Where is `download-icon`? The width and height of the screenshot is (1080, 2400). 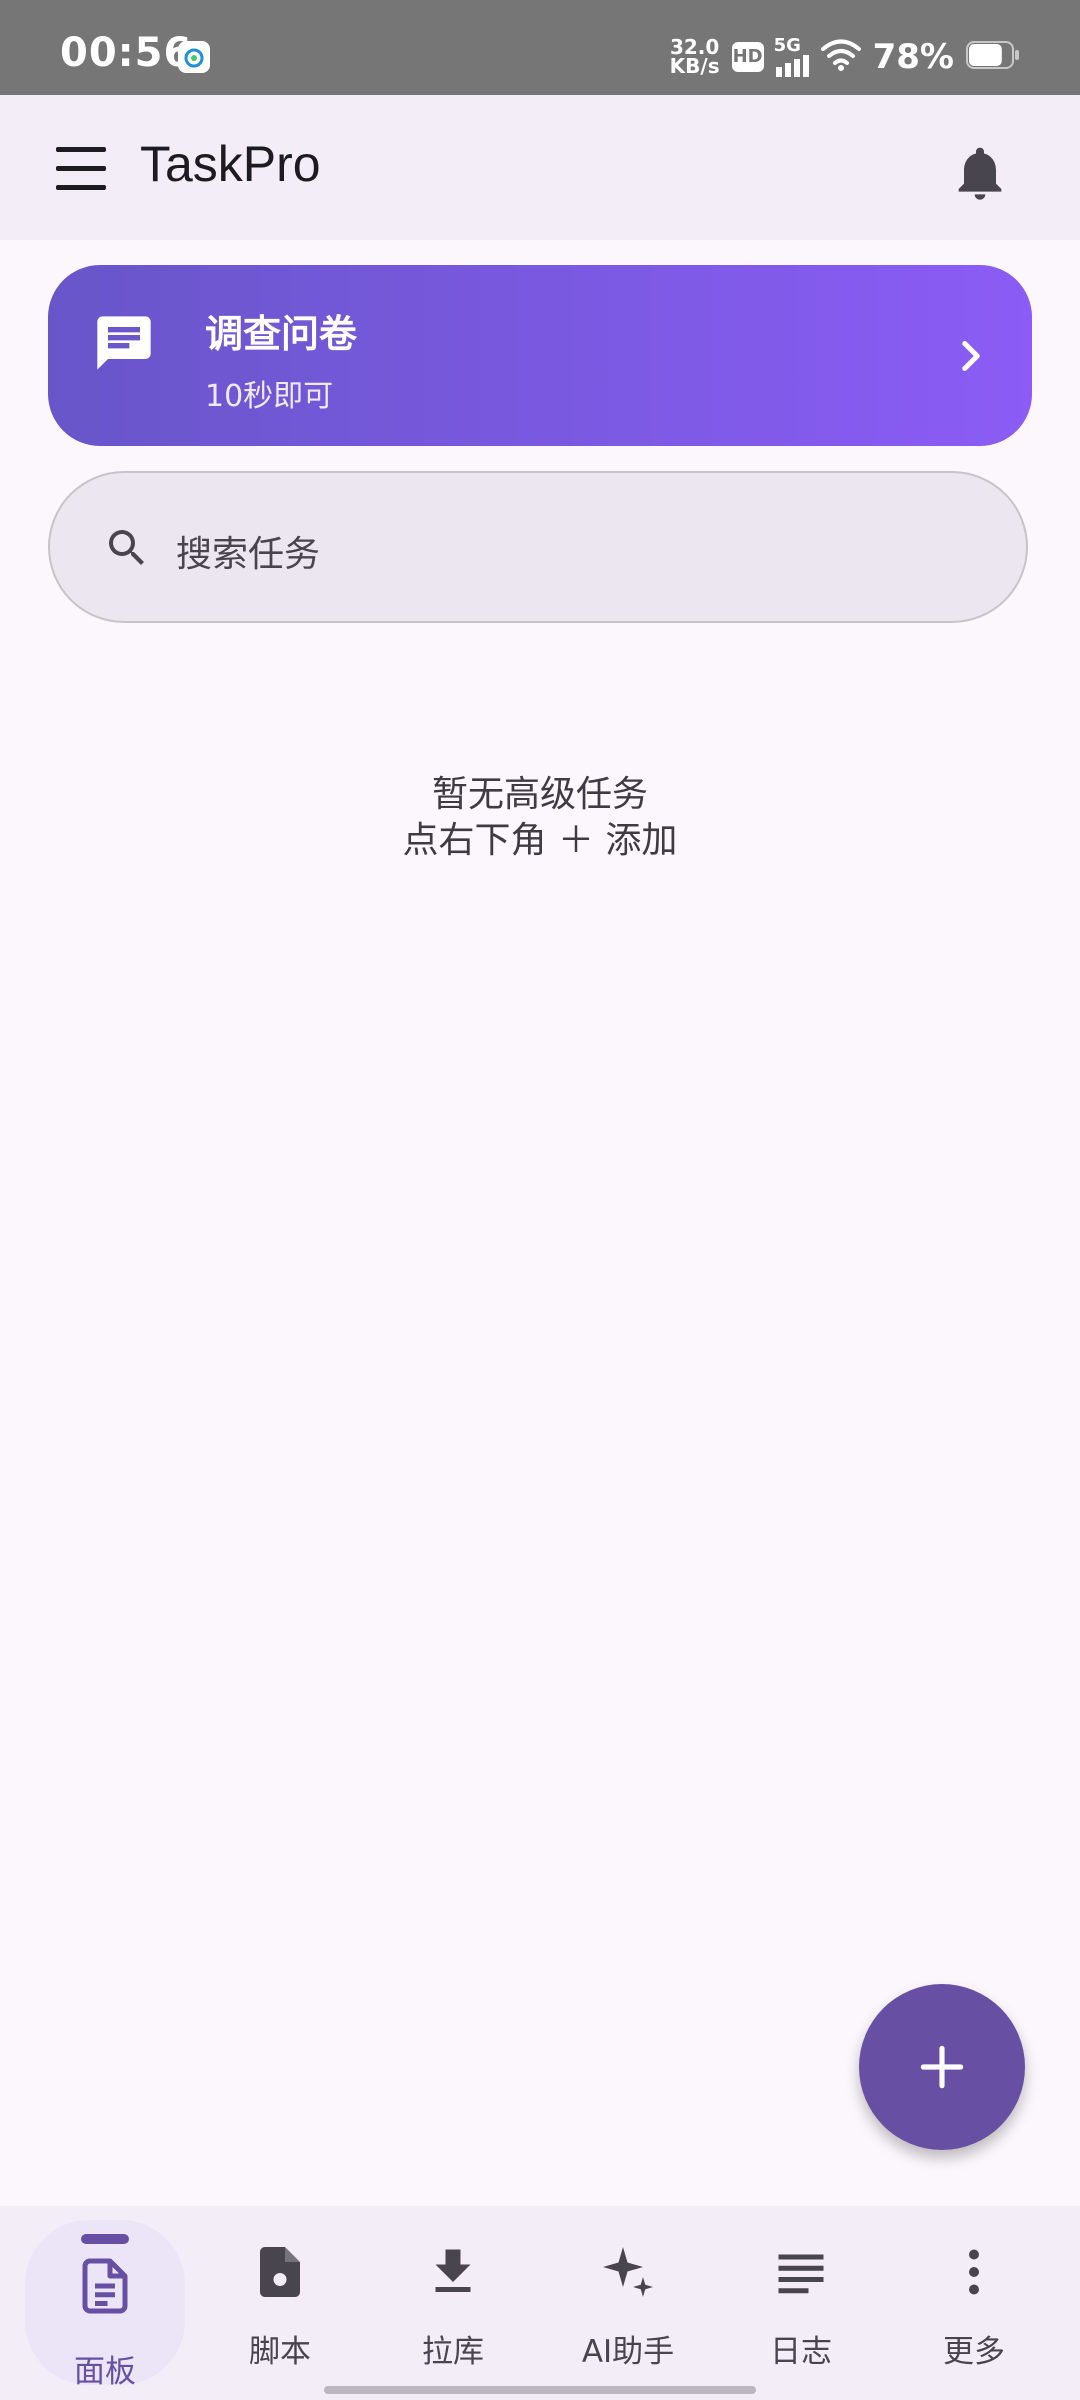
download-icon is located at coordinates (453, 2272).